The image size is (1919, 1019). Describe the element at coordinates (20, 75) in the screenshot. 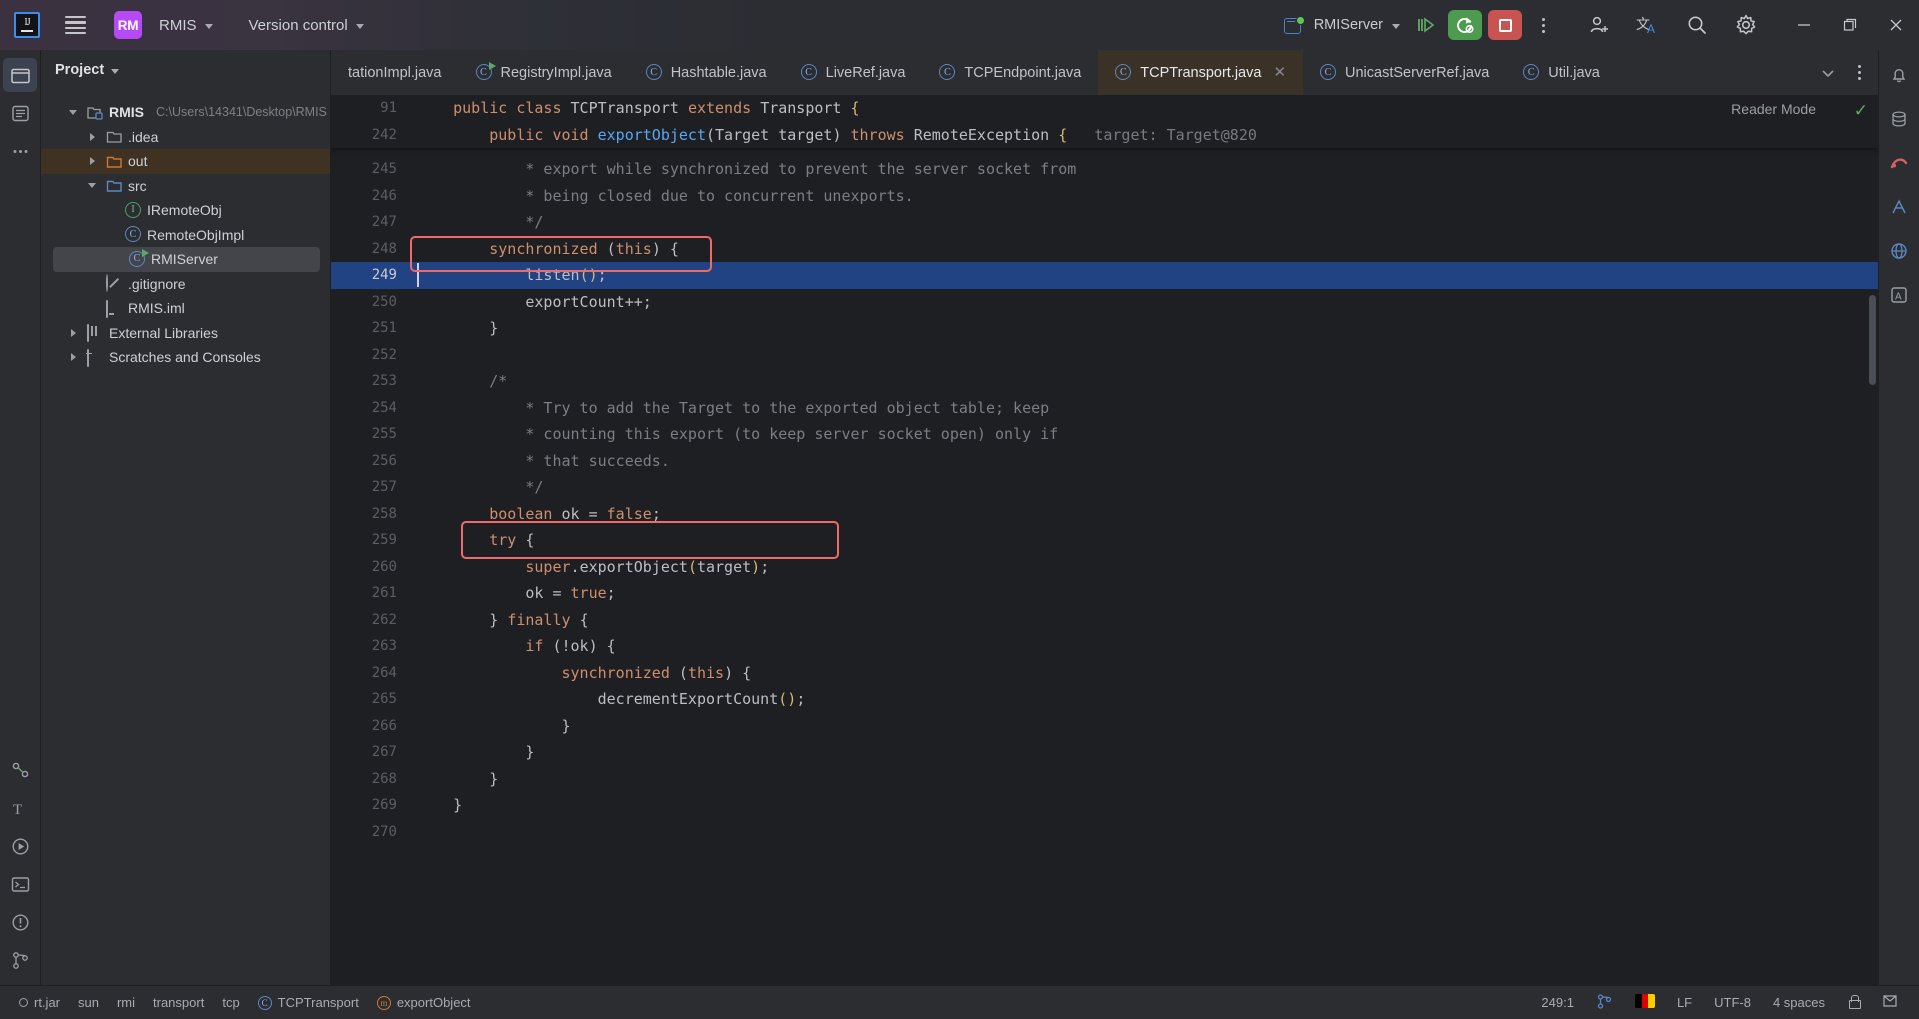

I see `sidebar-item-project` at that location.